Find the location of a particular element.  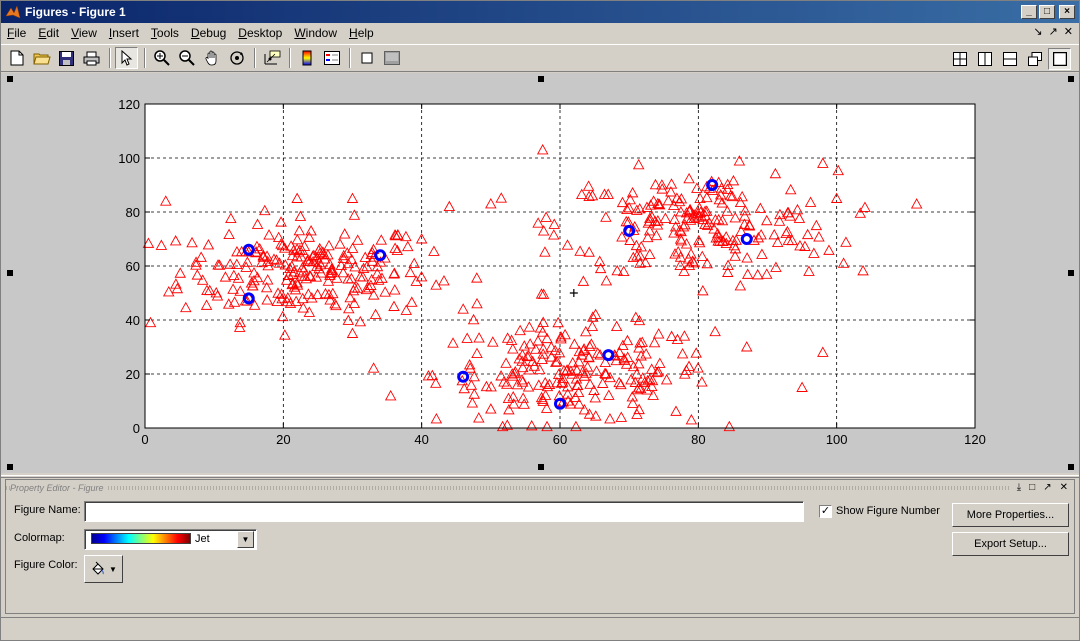

colormap-dropdown-button: ▼ is located at coordinates (245, 539).